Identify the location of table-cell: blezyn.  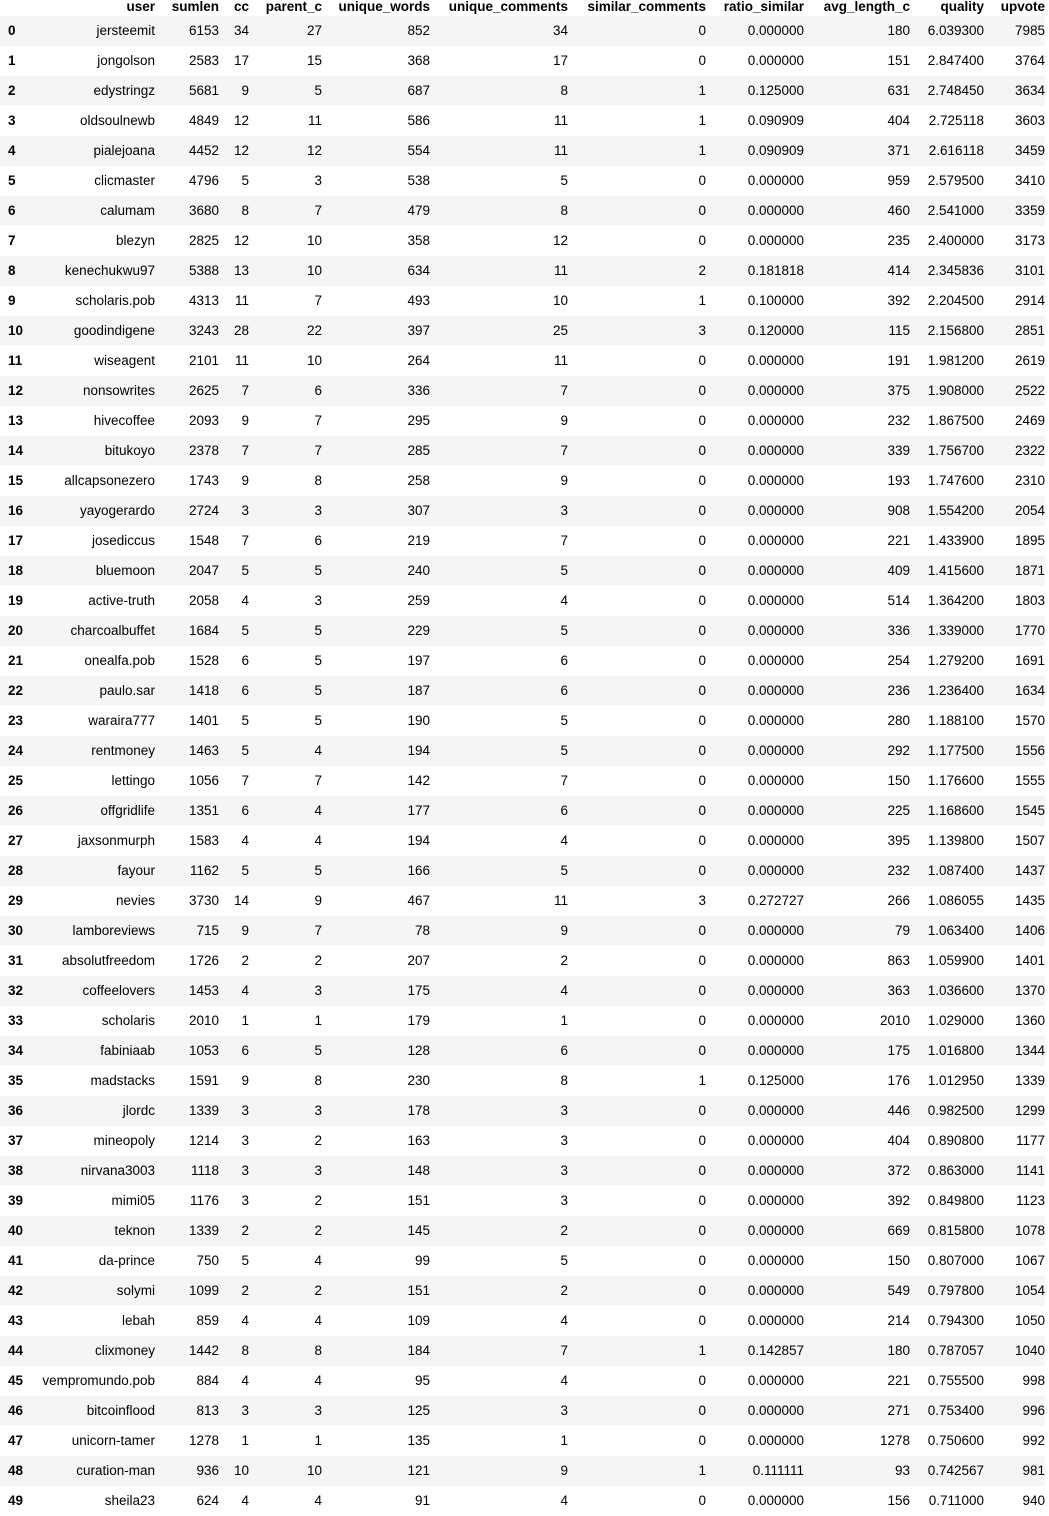
(135, 240).